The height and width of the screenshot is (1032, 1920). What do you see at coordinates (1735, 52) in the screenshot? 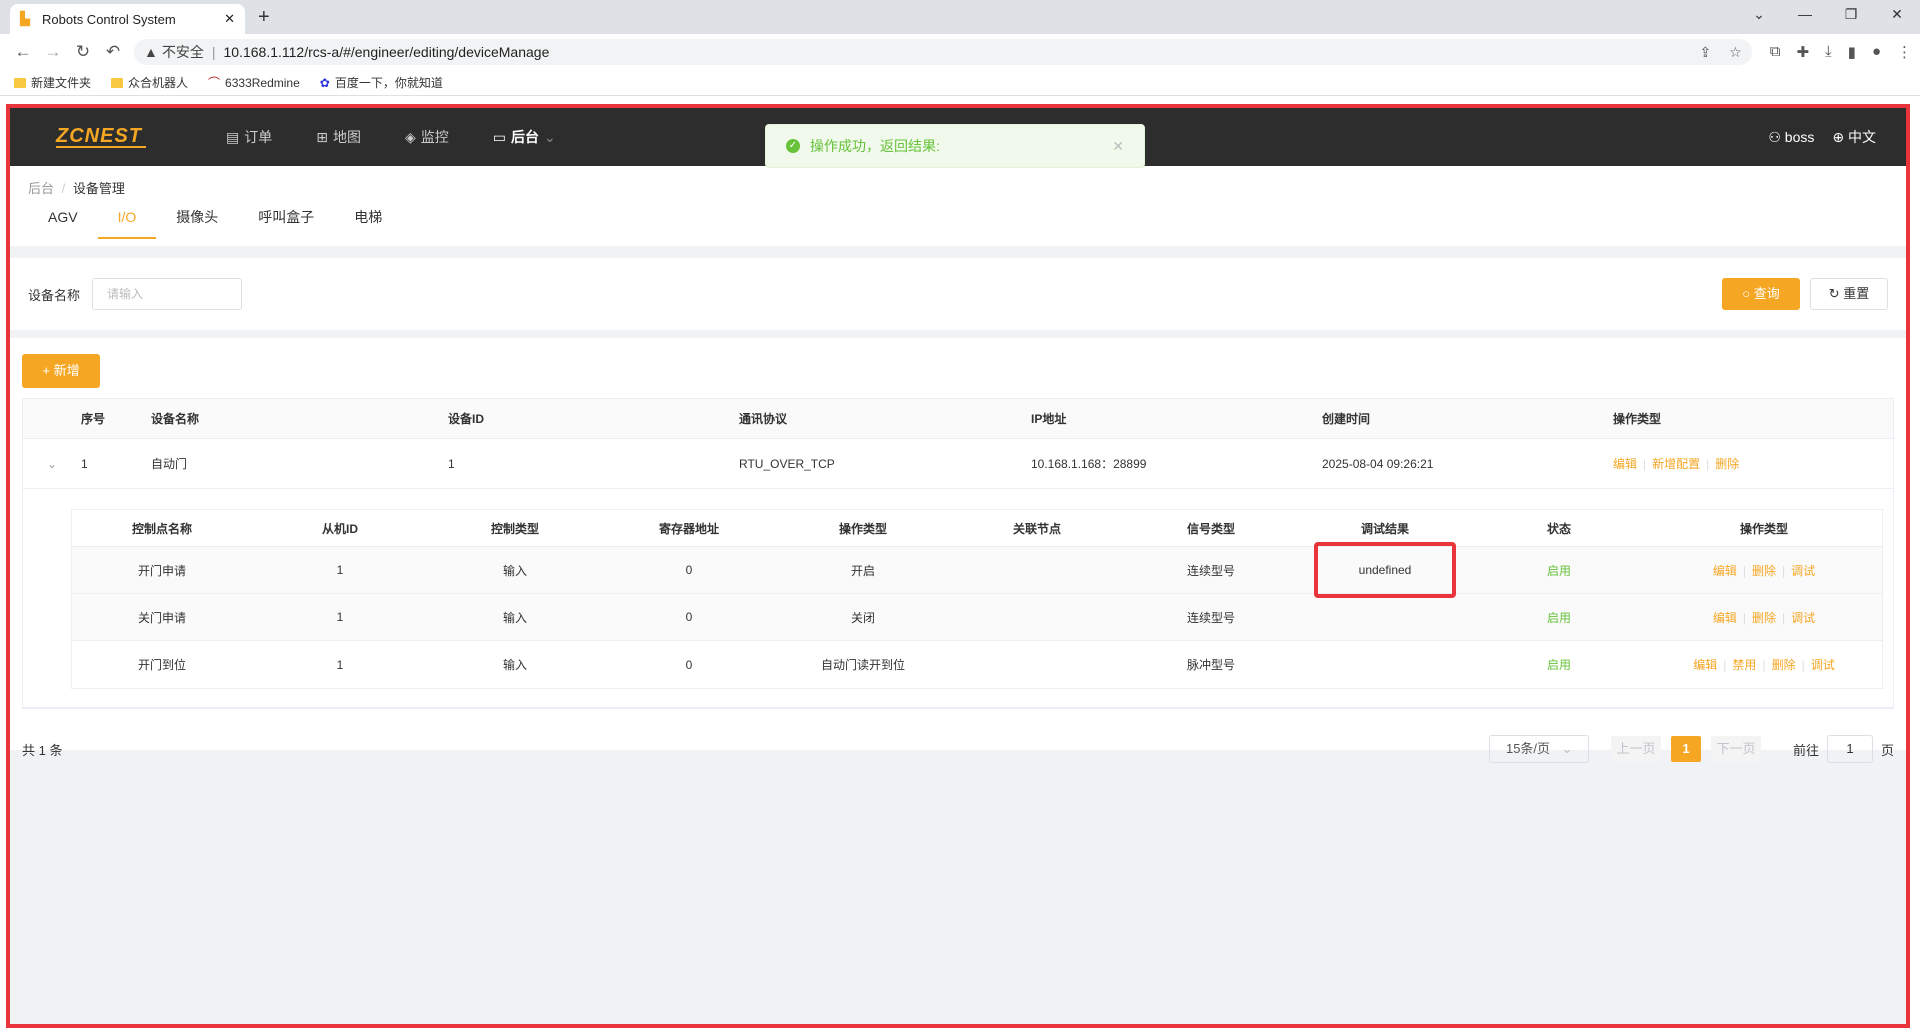
I see `star-icon: ☆` at bounding box center [1735, 52].